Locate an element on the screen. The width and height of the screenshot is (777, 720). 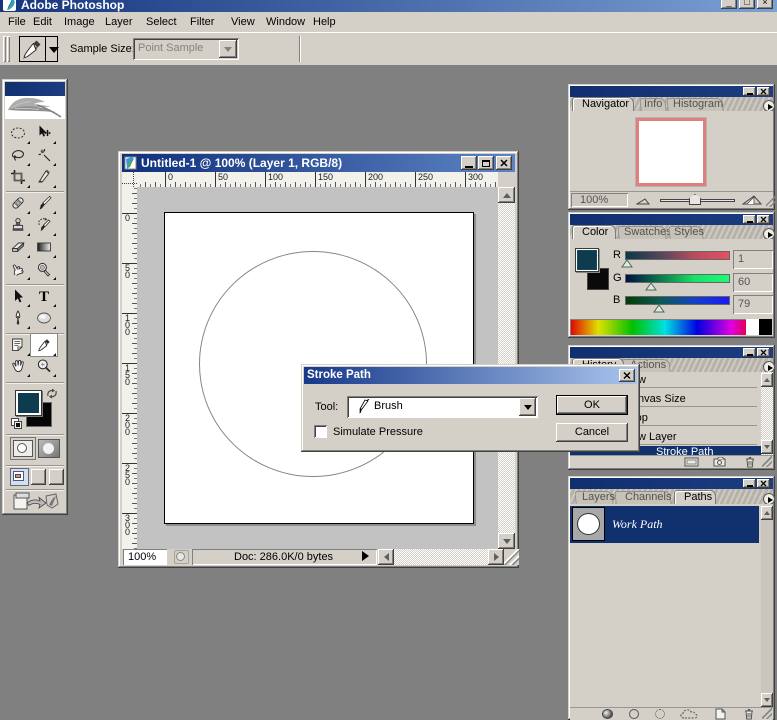
svg-text: T is located at coordinates (44, 296).